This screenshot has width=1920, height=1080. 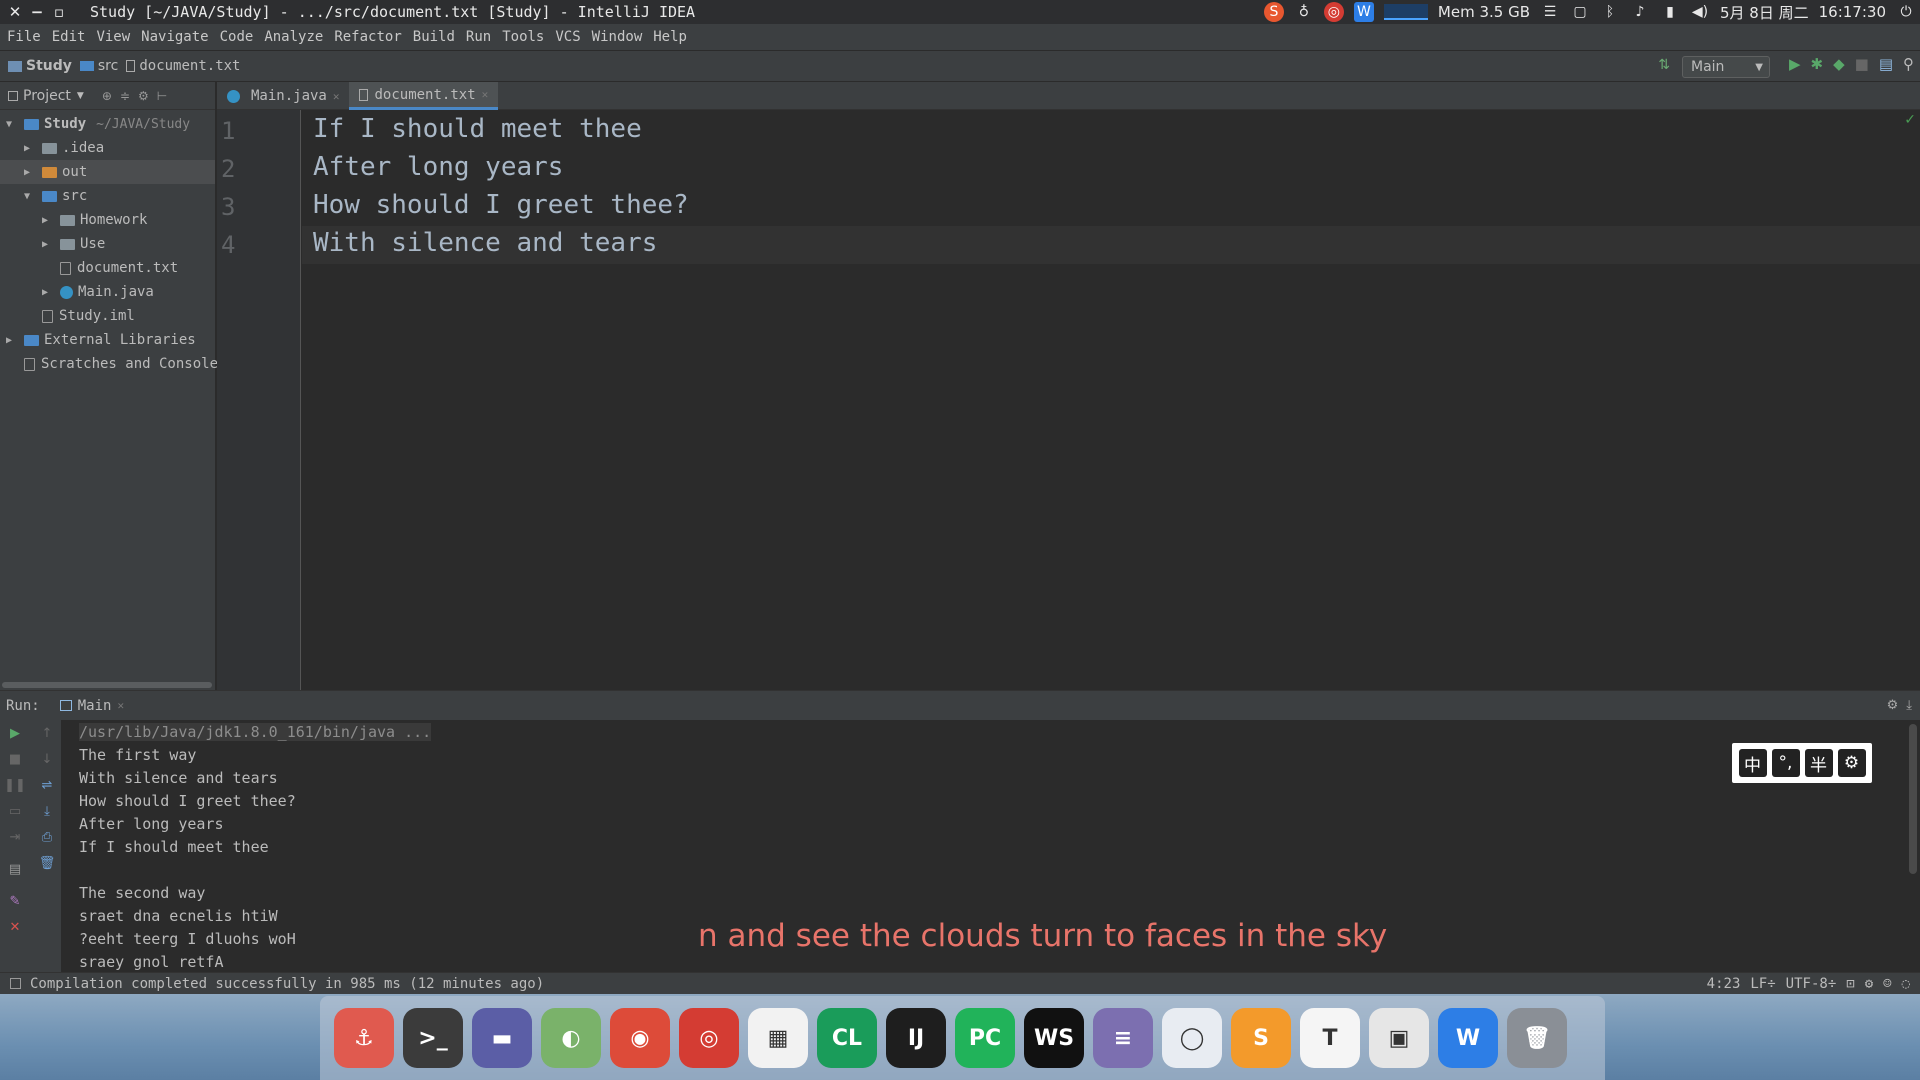 What do you see at coordinates (15, 837) in the screenshot?
I see `exit-icon: ⇥` at bounding box center [15, 837].